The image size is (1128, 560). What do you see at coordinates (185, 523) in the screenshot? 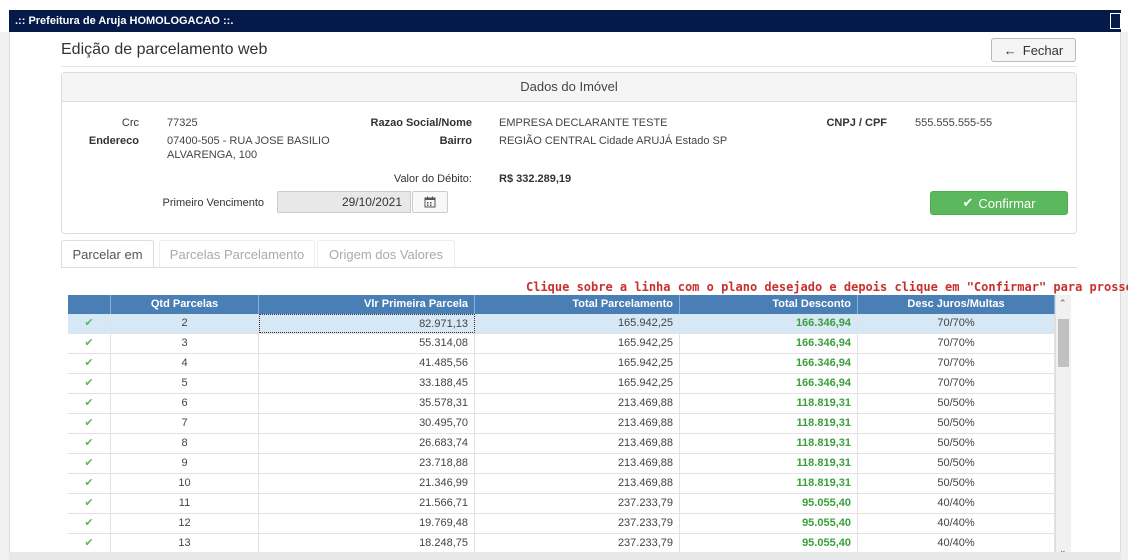
I see `cell-qtd: 12` at bounding box center [185, 523].